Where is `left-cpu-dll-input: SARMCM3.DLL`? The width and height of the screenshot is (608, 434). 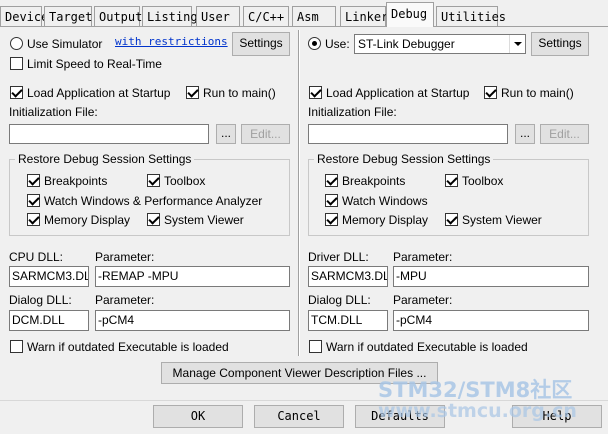 left-cpu-dll-input: SARMCM3.DLL is located at coordinates (49, 276).